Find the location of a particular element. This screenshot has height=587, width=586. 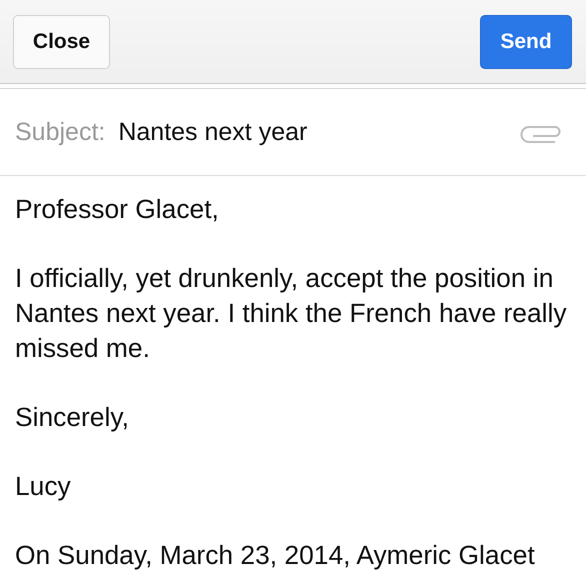

subject-field: Nantes next year is located at coordinates (318, 132).